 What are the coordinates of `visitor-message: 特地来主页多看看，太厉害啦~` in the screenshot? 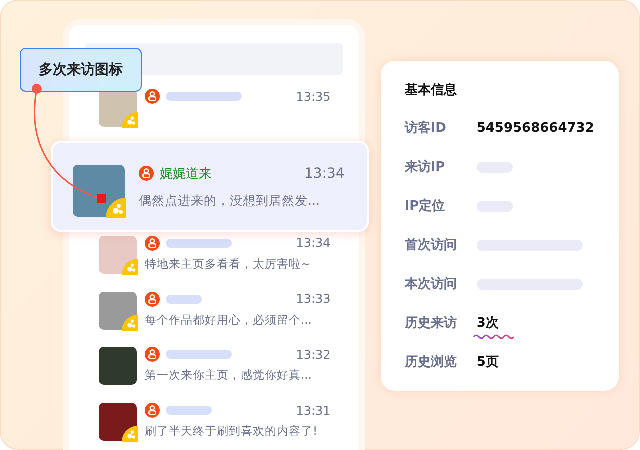 It's located at (228, 264).